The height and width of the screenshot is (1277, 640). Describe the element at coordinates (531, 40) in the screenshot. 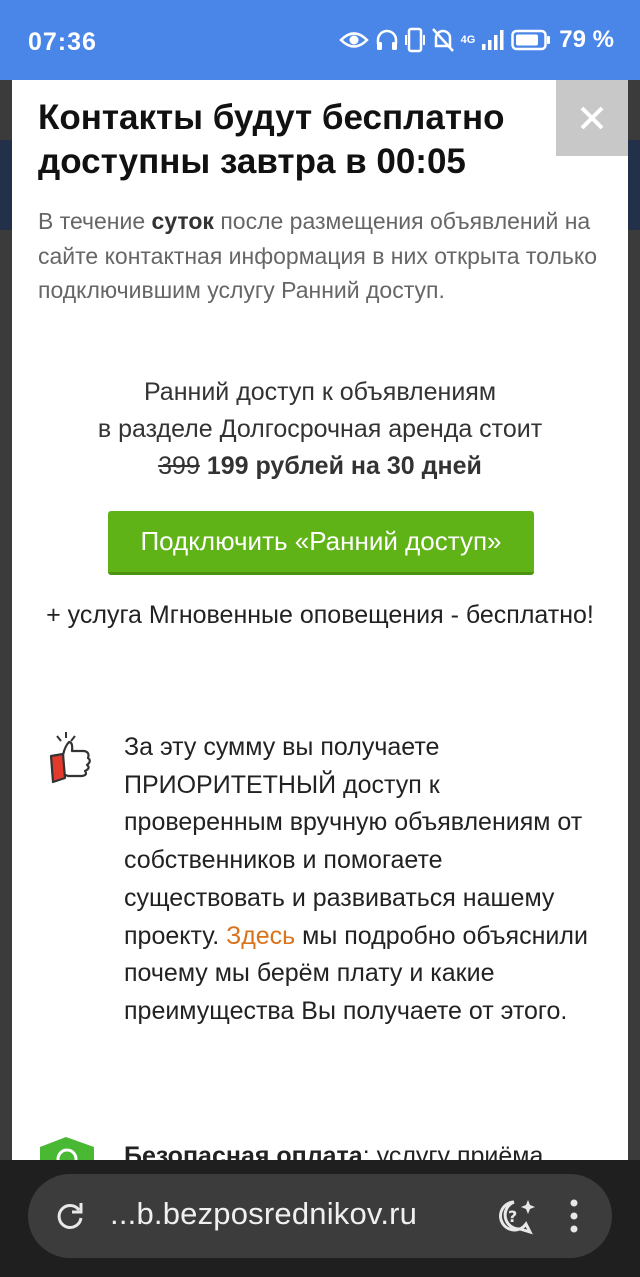

I see `battery-icon` at that location.